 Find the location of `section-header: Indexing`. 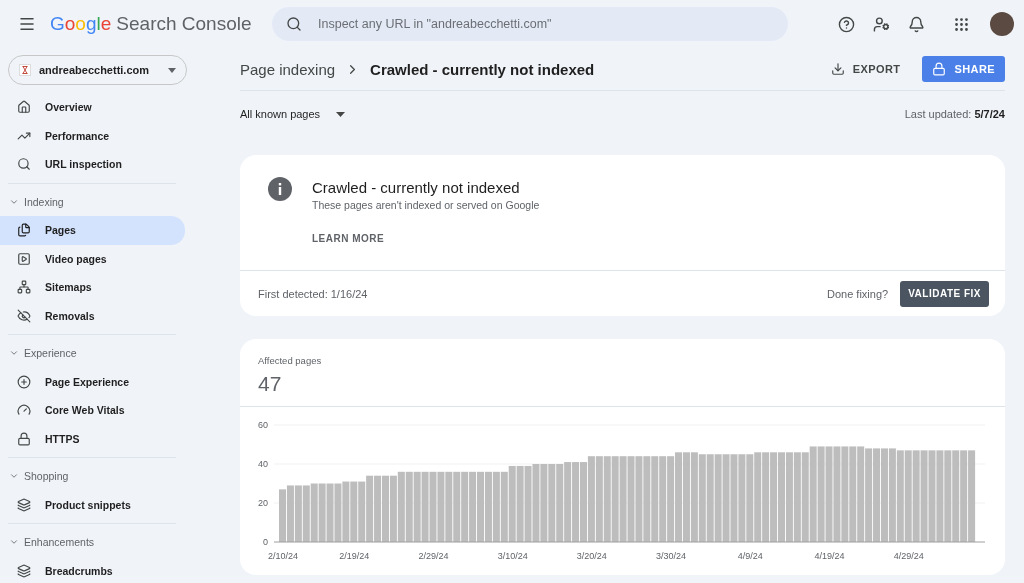

section-header: Indexing is located at coordinates (35, 201).